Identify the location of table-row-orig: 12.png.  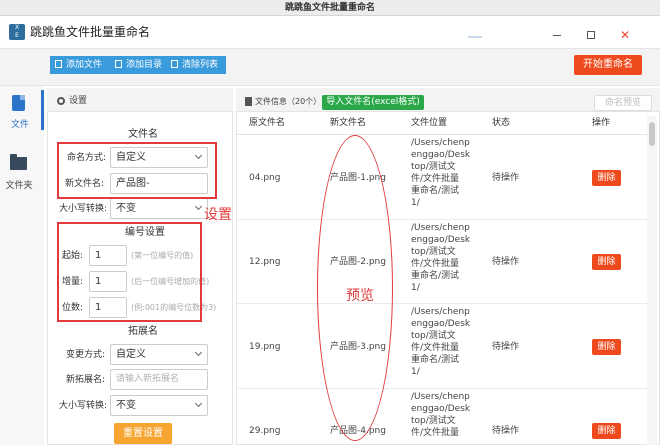
(265, 262).